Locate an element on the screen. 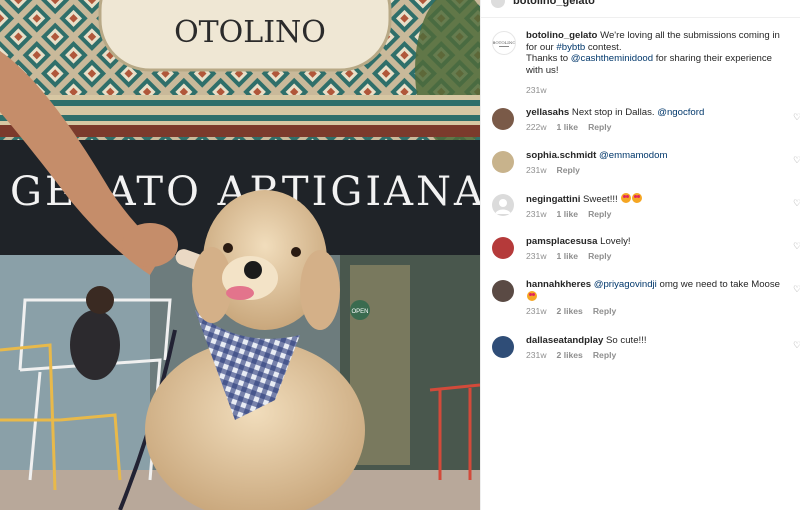 Image resolution: width=800 pixels, height=510 pixels. comment-time: 222w is located at coordinates (536, 127).